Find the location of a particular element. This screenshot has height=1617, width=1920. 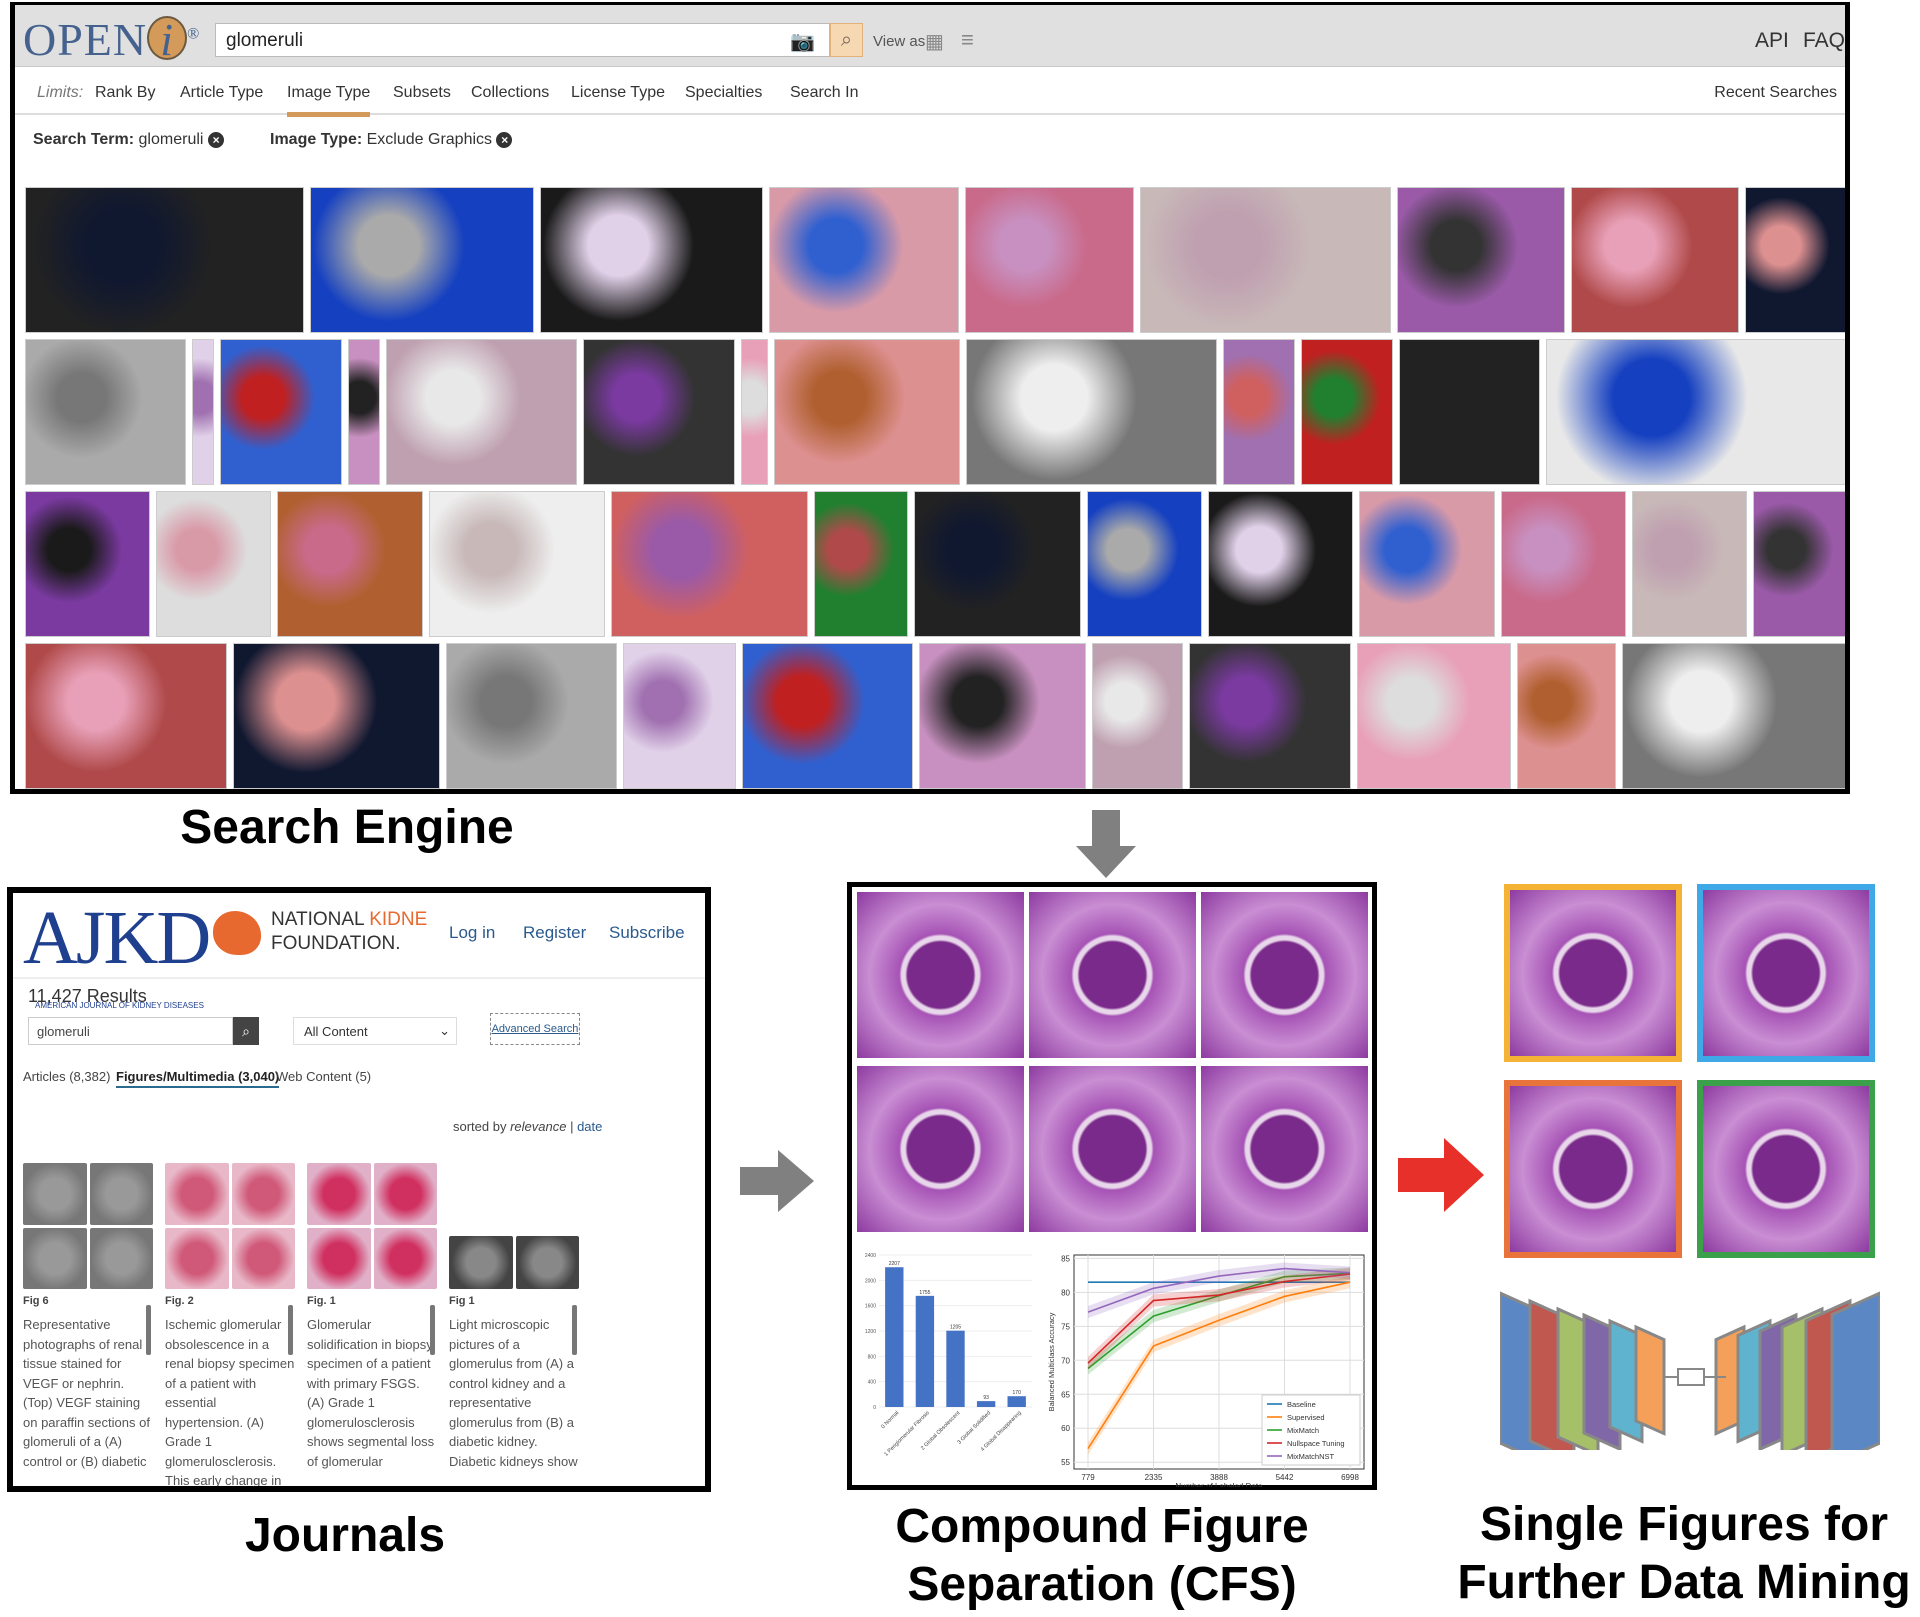

tab-articles: Articles (8,382) is located at coordinates (66, 1076).